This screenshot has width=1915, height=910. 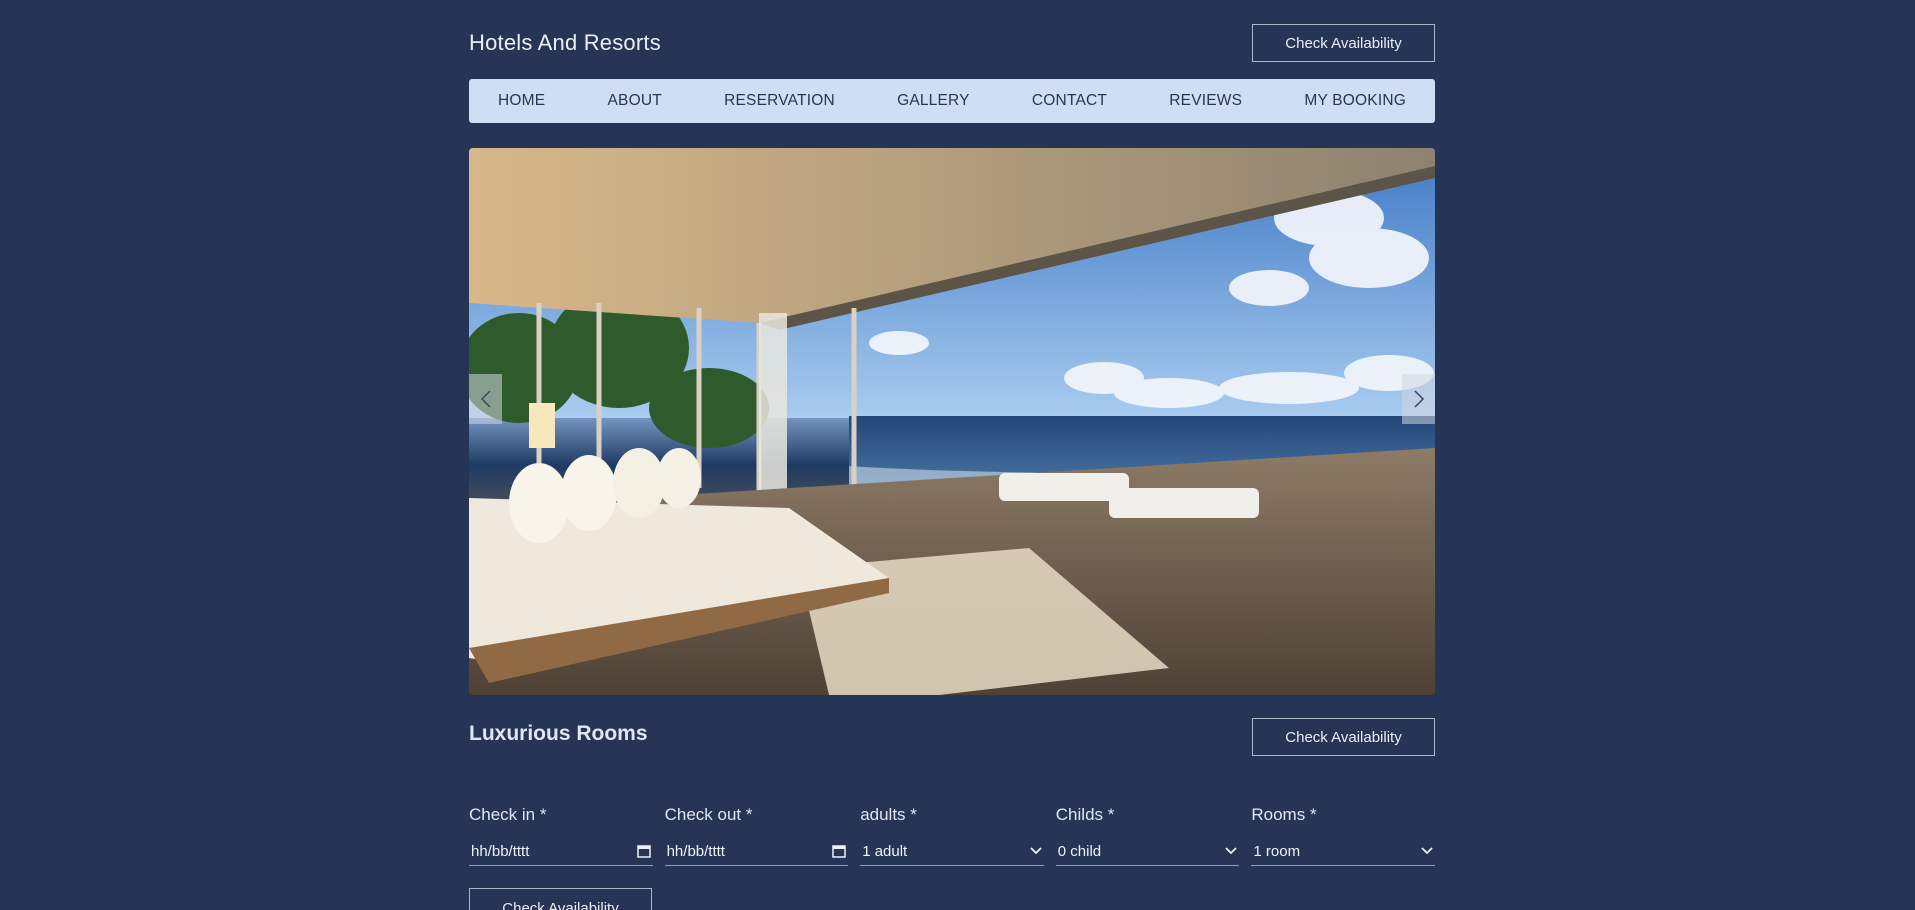 What do you see at coordinates (560, 899) in the screenshot?
I see `form-check-availability-button: Check Availability` at bounding box center [560, 899].